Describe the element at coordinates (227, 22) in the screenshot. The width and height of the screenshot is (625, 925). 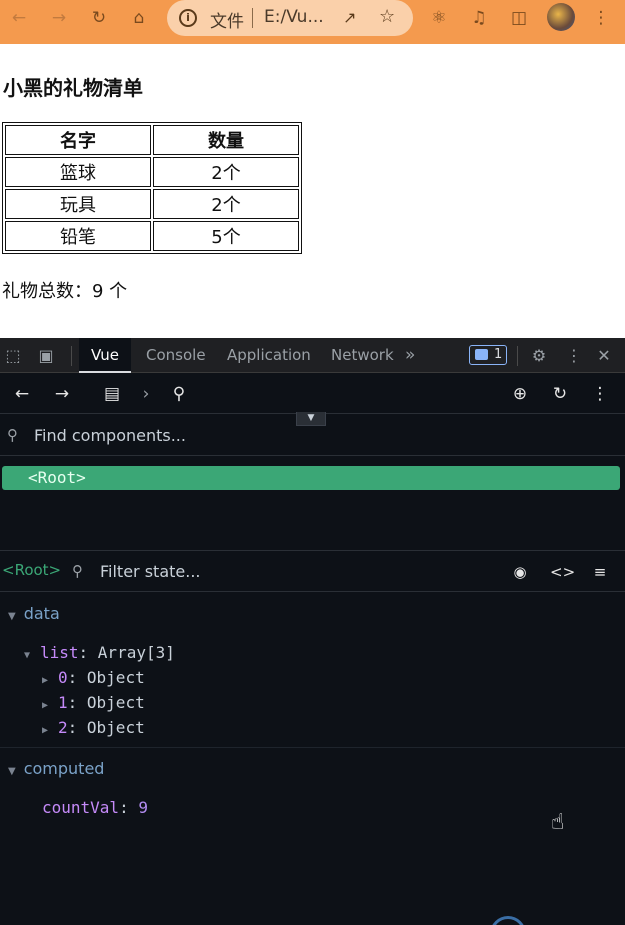
I see `scheme-label: 文件` at that location.